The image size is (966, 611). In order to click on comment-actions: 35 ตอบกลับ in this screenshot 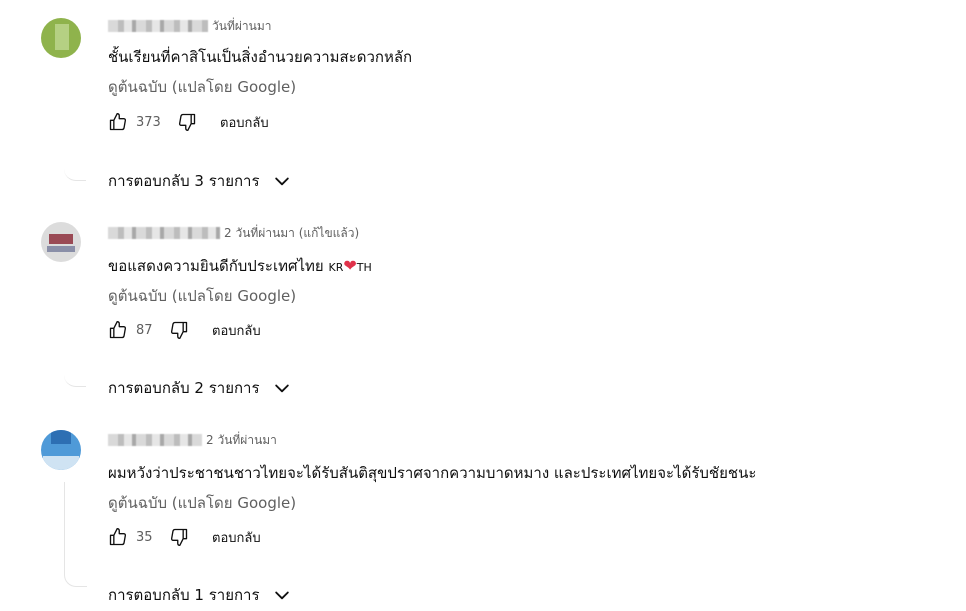, I will do `click(183, 537)`.